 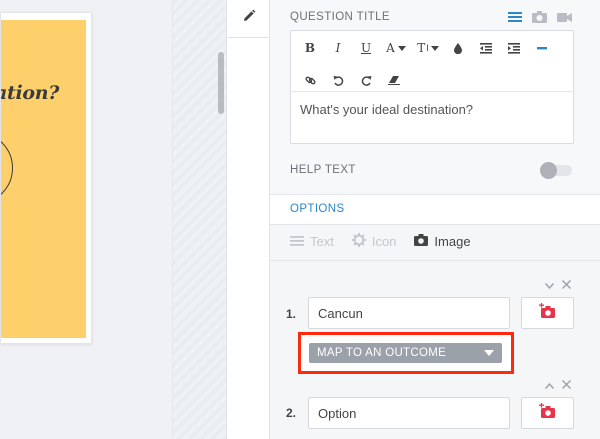 I want to click on map-to-outcome-dropdown: MAP TO AN OUTCOME, so click(x=405, y=353).